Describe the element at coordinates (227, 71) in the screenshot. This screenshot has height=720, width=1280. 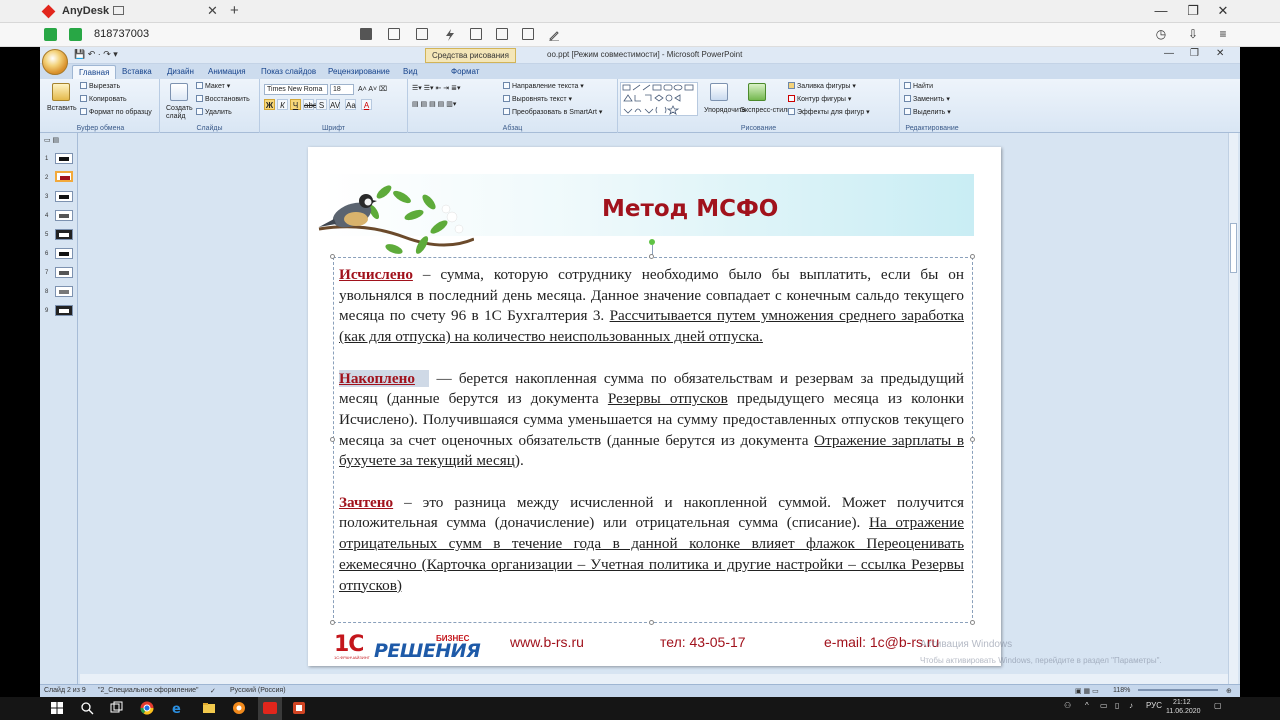
I see `tab-animation: Анимация` at that location.